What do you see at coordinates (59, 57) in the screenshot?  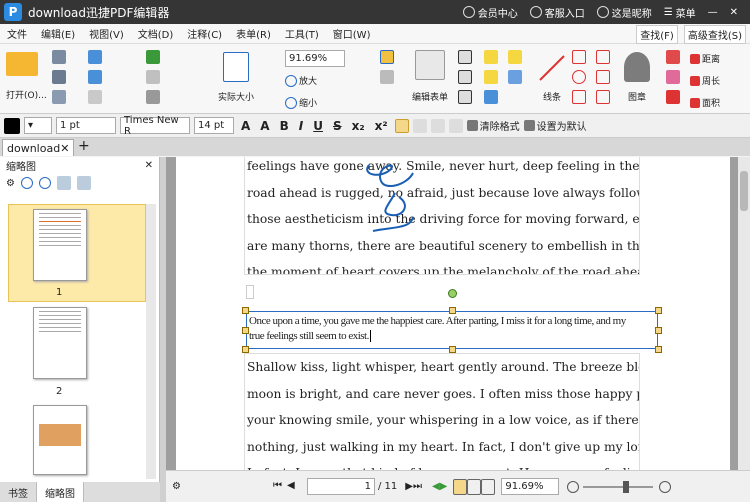 I see `save-icon` at bounding box center [59, 57].